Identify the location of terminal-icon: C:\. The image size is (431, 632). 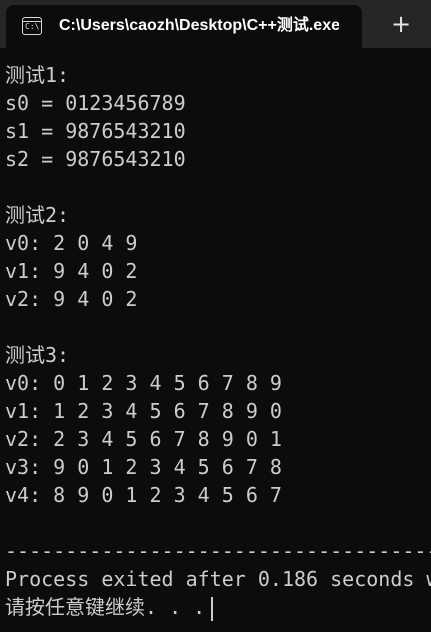
(32, 26).